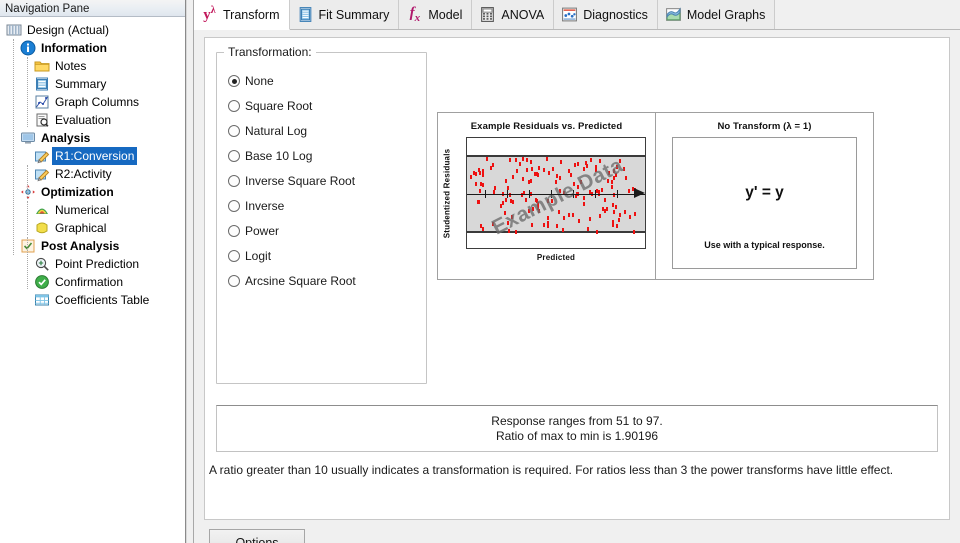 The image size is (960, 543). Describe the element at coordinates (291, 181) in the screenshot. I see `transform-option-inverse-square-root: Inverse Square Root` at that location.